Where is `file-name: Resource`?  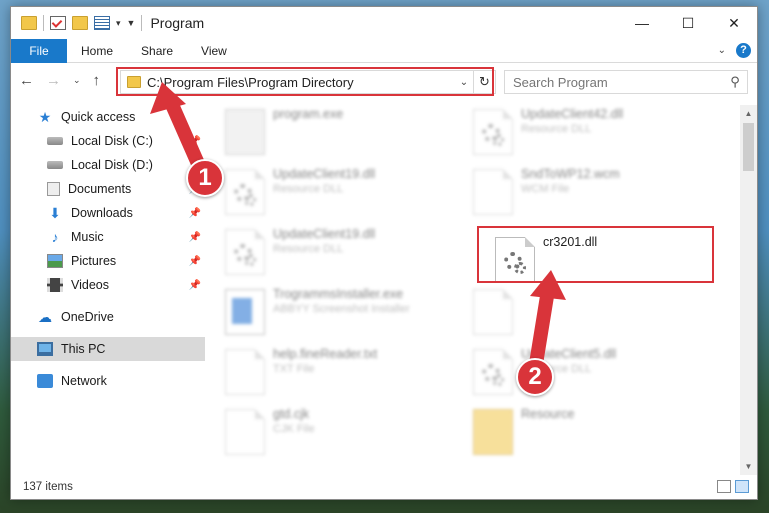 file-name: Resource is located at coordinates (548, 414).